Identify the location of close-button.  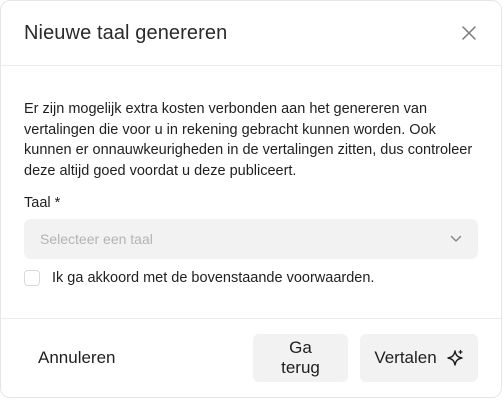
(469, 33).